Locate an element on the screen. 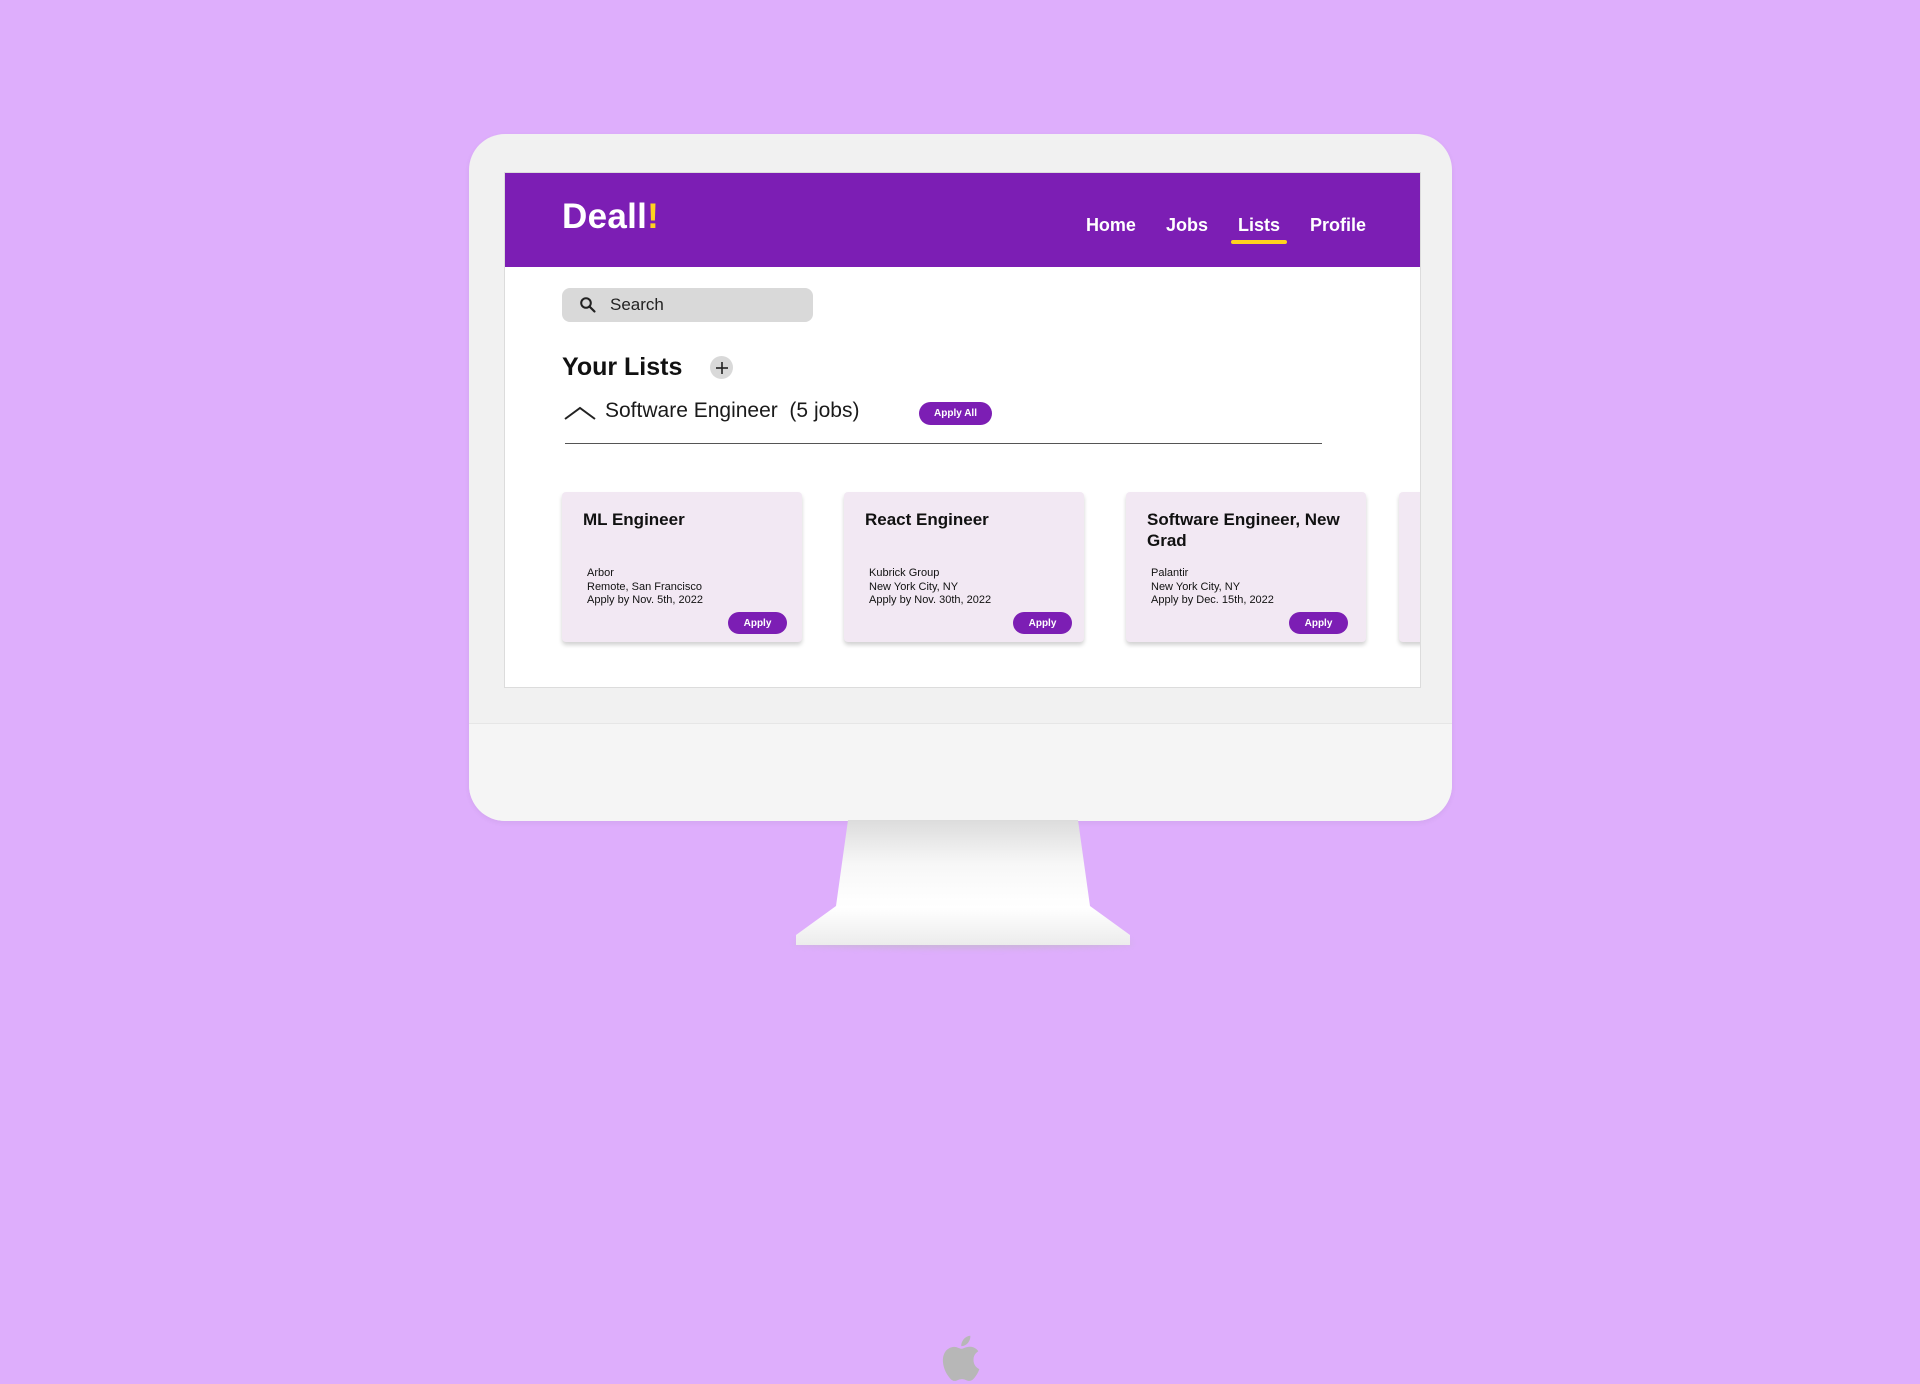 This screenshot has height=1384, width=1920. plus-icon is located at coordinates (721, 367).